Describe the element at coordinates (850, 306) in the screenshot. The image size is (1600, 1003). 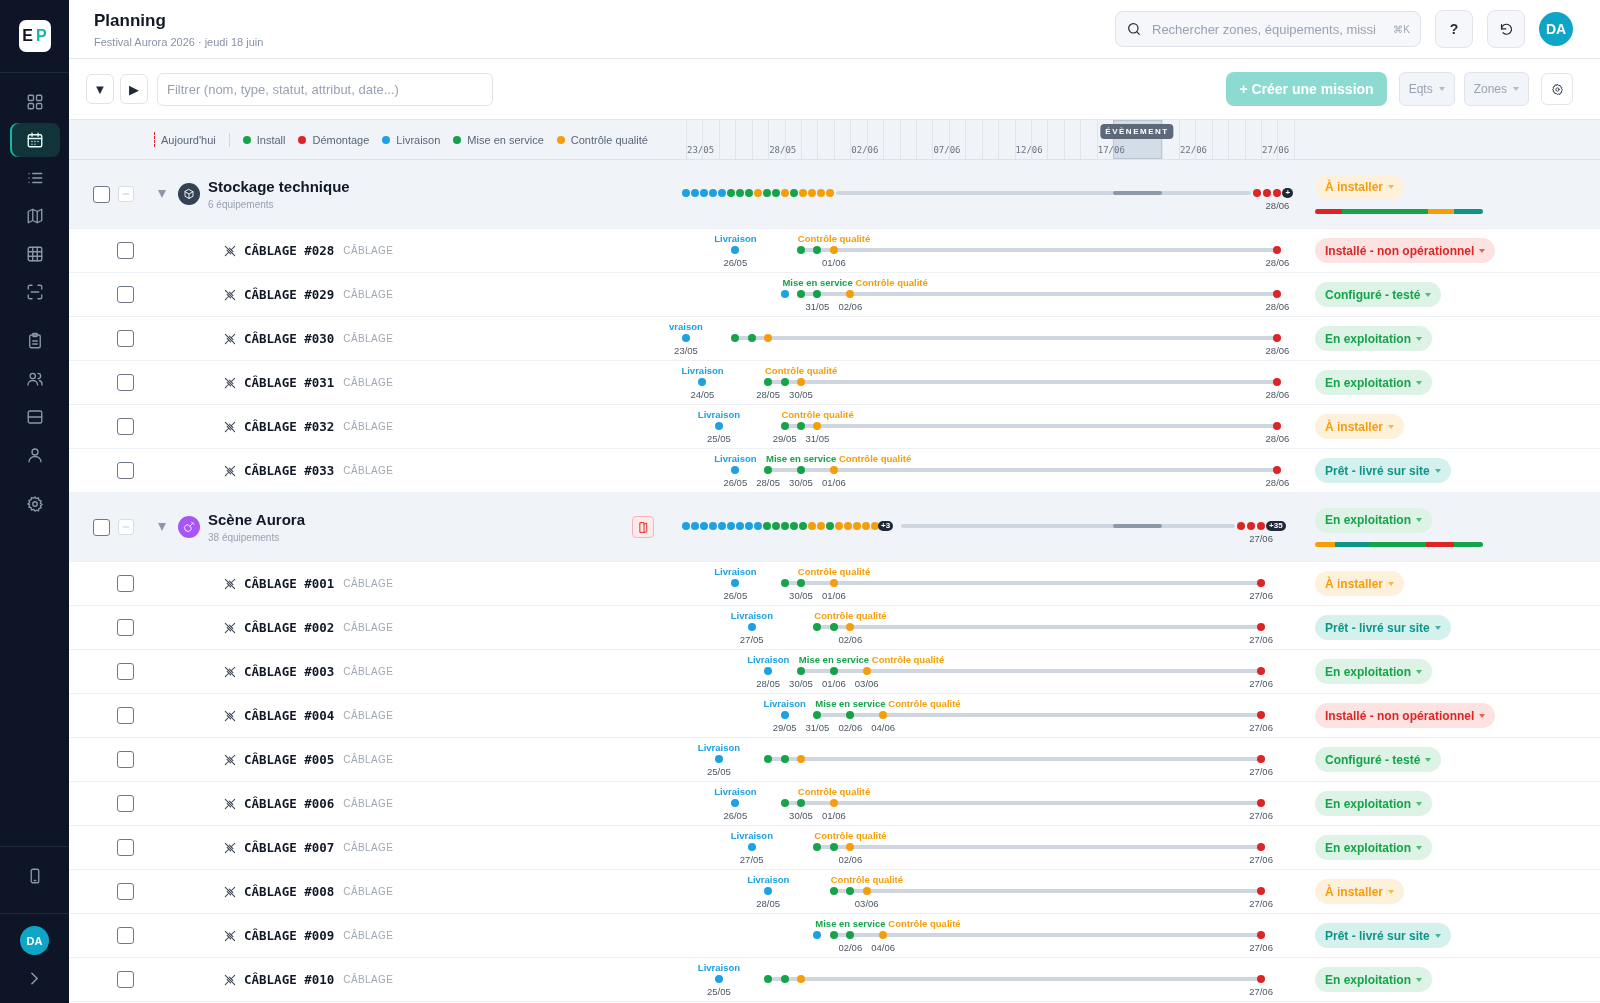
I see `milestone-date: 02/06` at that location.